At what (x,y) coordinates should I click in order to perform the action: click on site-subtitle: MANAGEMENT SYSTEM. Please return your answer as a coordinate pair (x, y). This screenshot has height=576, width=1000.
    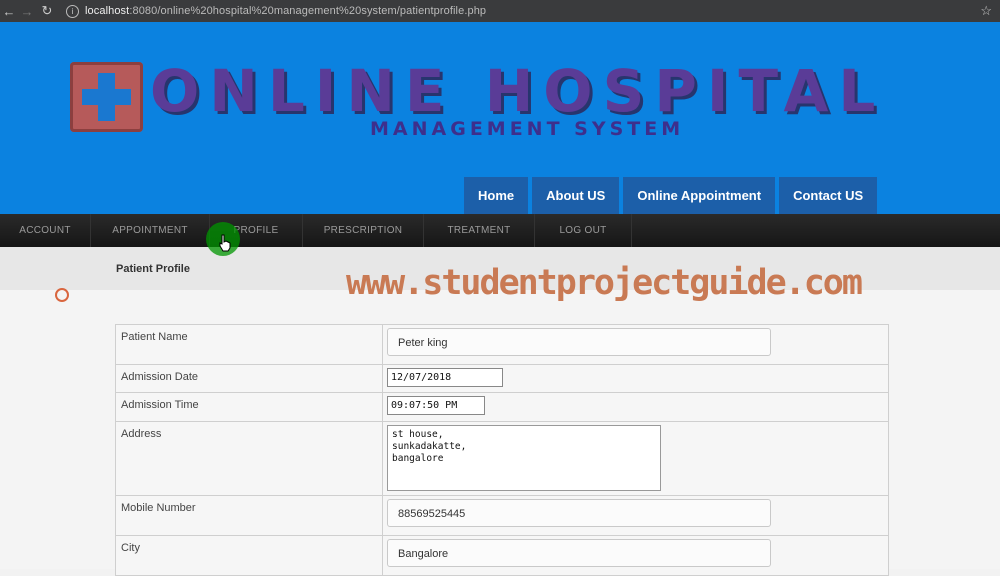
    Looking at the image, I should click on (527, 129).